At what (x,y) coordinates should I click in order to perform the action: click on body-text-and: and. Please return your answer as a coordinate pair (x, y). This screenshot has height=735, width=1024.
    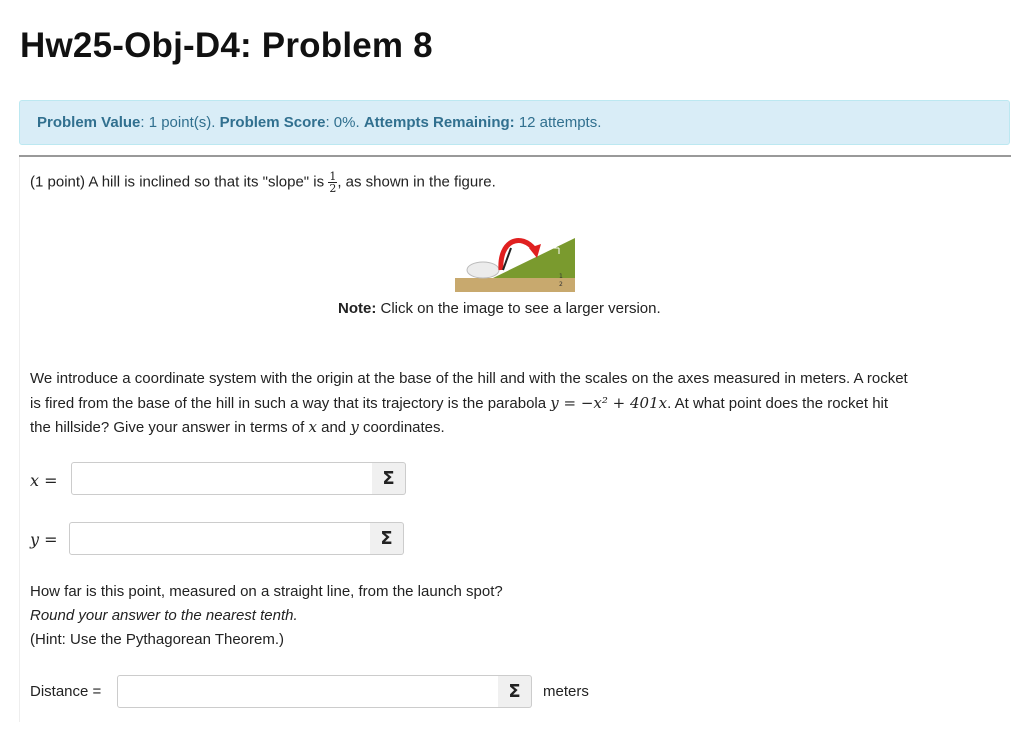
    Looking at the image, I should click on (334, 427).